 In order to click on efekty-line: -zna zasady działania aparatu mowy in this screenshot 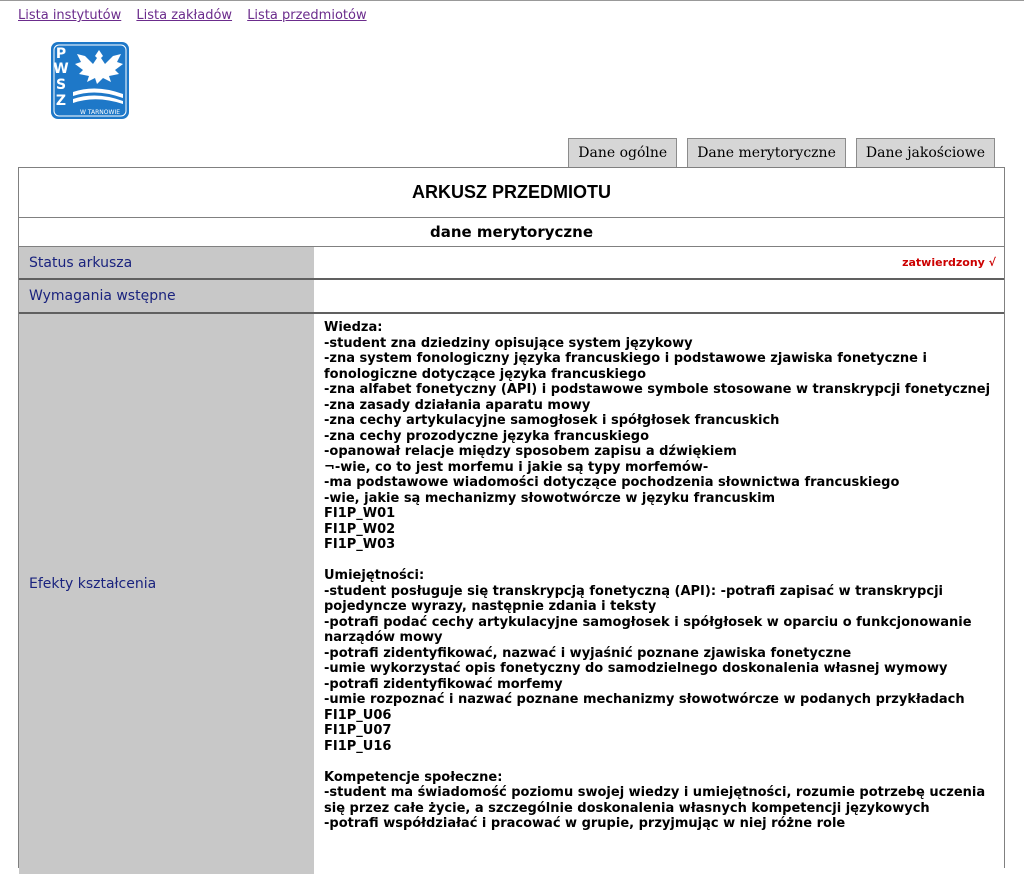, I will do `click(457, 405)`.